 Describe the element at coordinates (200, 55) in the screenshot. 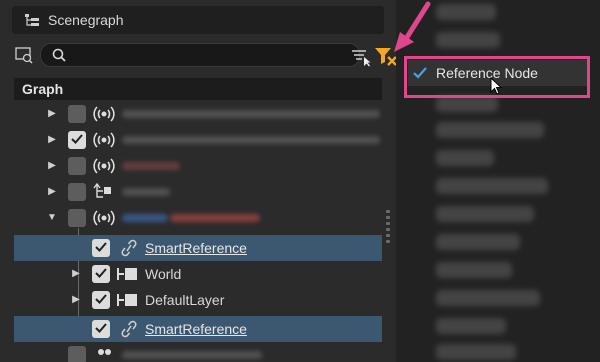

I see `search-input` at that location.